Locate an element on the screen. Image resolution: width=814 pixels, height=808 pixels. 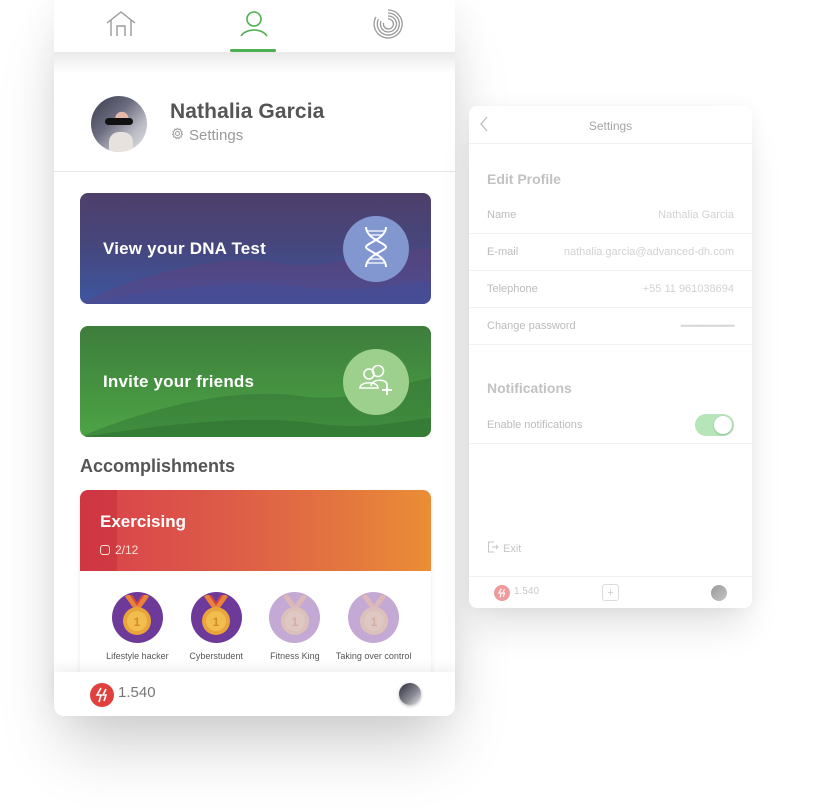
settings-bottom-bar: 1.540 + is located at coordinates (610, 592).